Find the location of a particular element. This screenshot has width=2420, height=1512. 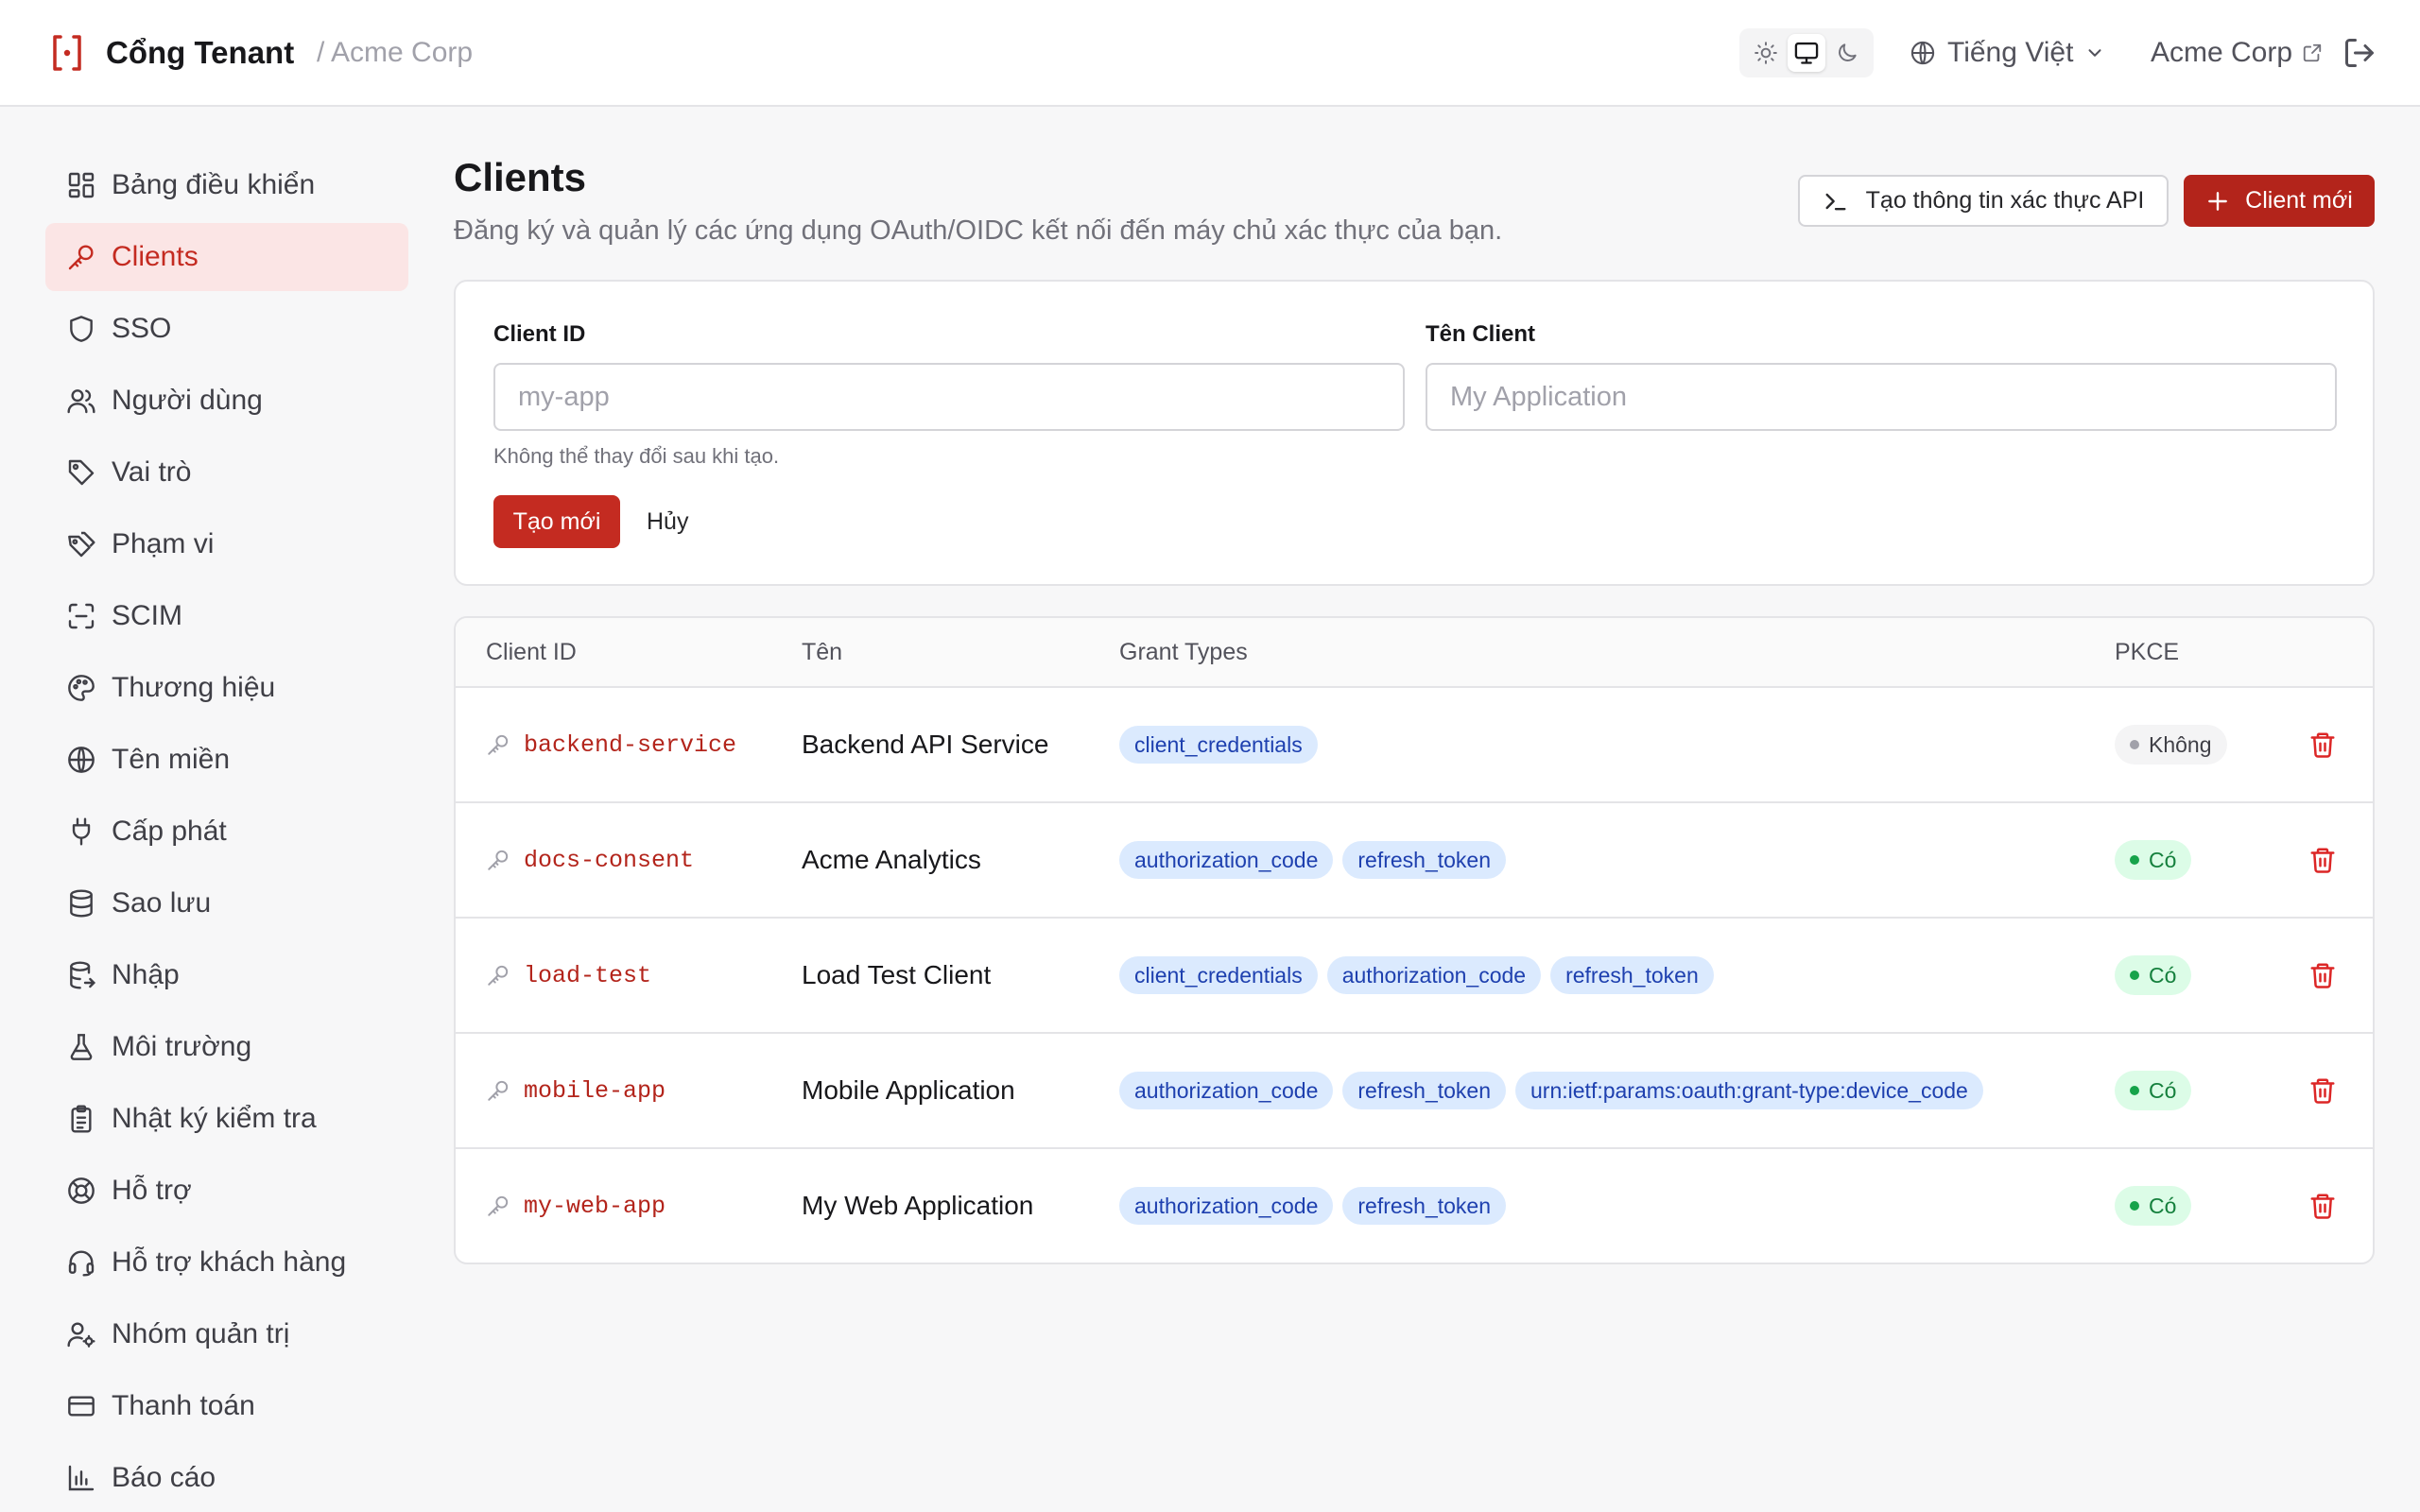

sidebar-item-label: Clients is located at coordinates (155, 256).